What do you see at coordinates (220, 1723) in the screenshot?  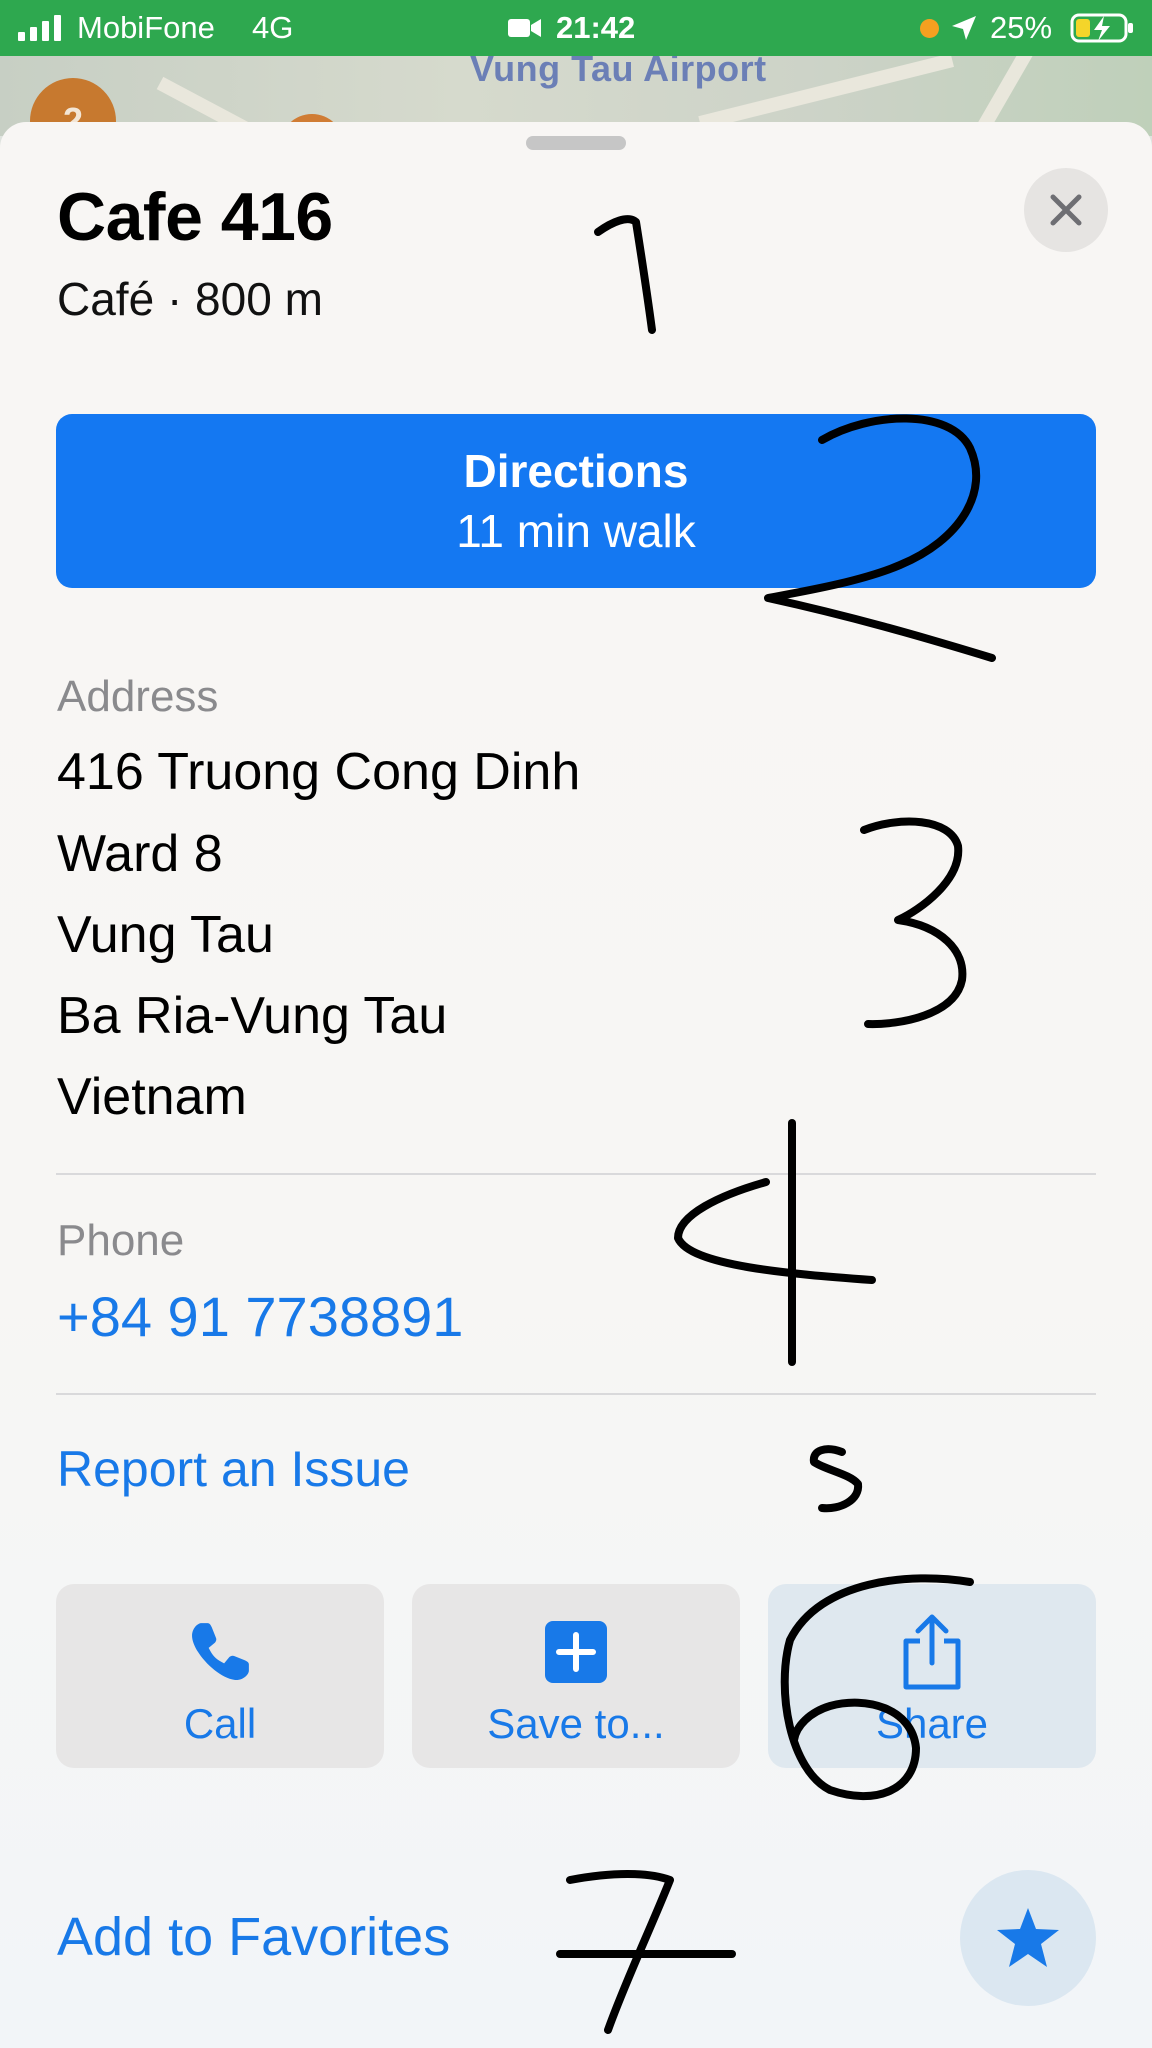 I see `call-label: Call` at bounding box center [220, 1723].